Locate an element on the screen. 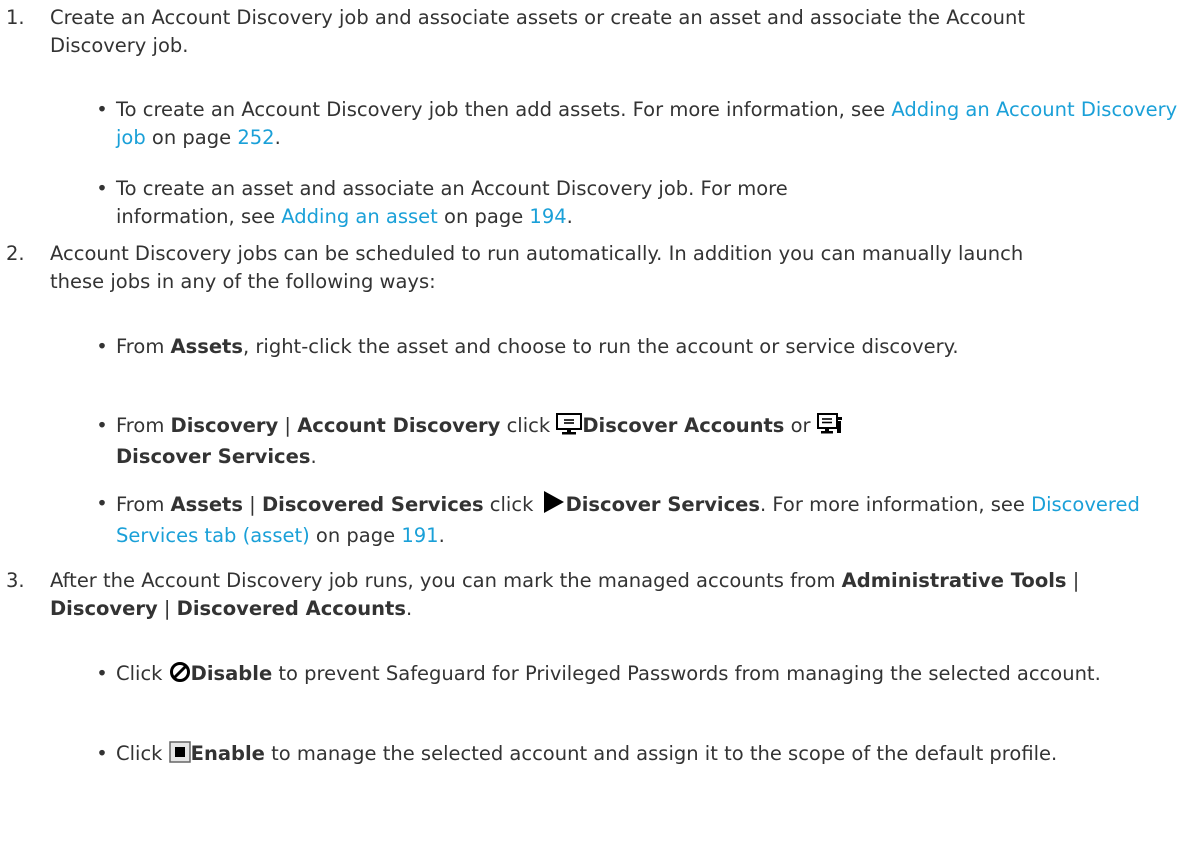 Image resolution: width=1195 pixels, height=847 pixels. step-number: 3. is located at coordinates (15, 580).